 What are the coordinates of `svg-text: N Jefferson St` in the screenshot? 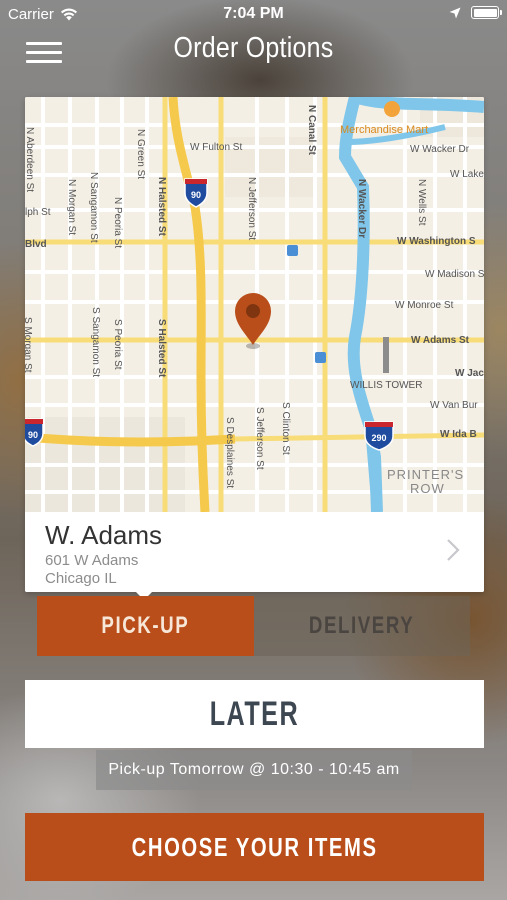 It's located at (251, 208).